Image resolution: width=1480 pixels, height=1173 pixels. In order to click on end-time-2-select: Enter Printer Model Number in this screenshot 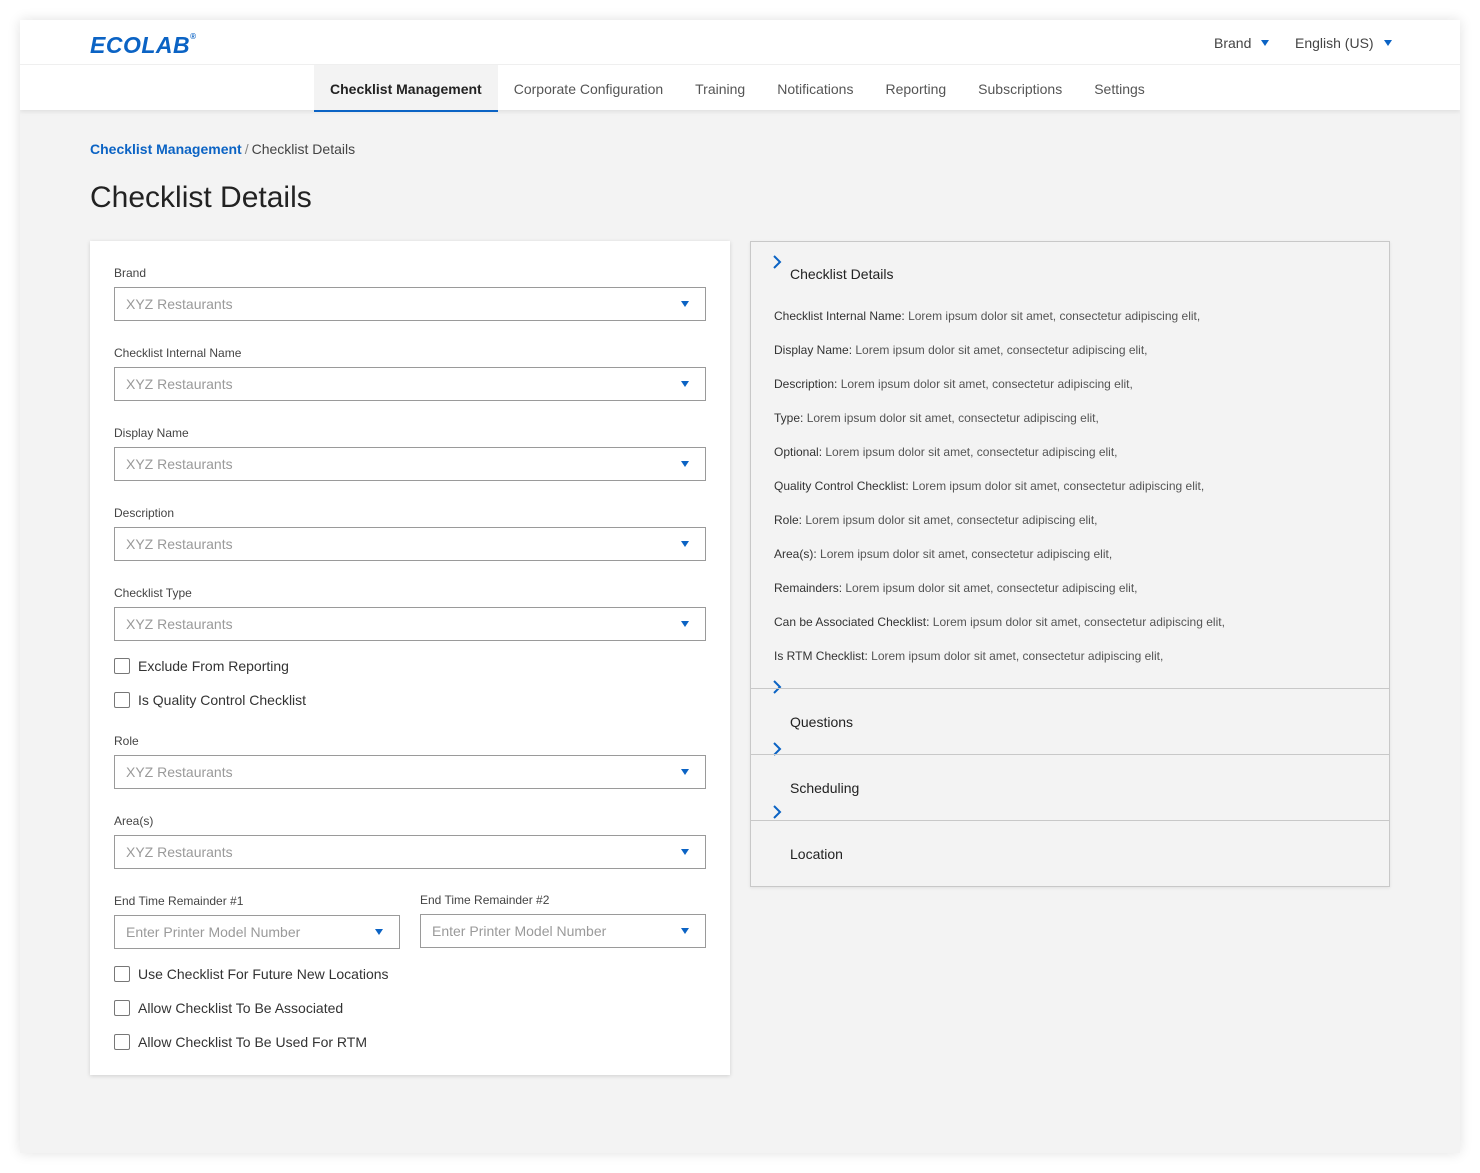, I will do `click(563, 931)`.